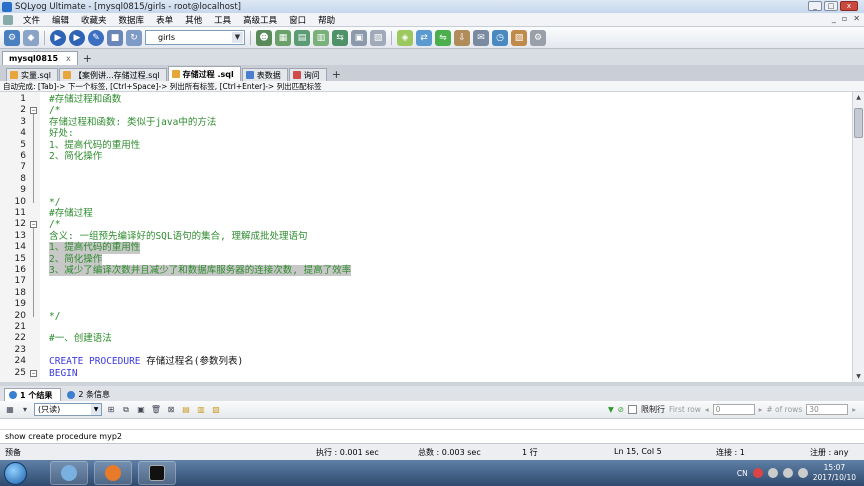  Describe the element at coordinates (426, 259) in the screenshot. I see `code-line: 15 2、简化操作` at that location.